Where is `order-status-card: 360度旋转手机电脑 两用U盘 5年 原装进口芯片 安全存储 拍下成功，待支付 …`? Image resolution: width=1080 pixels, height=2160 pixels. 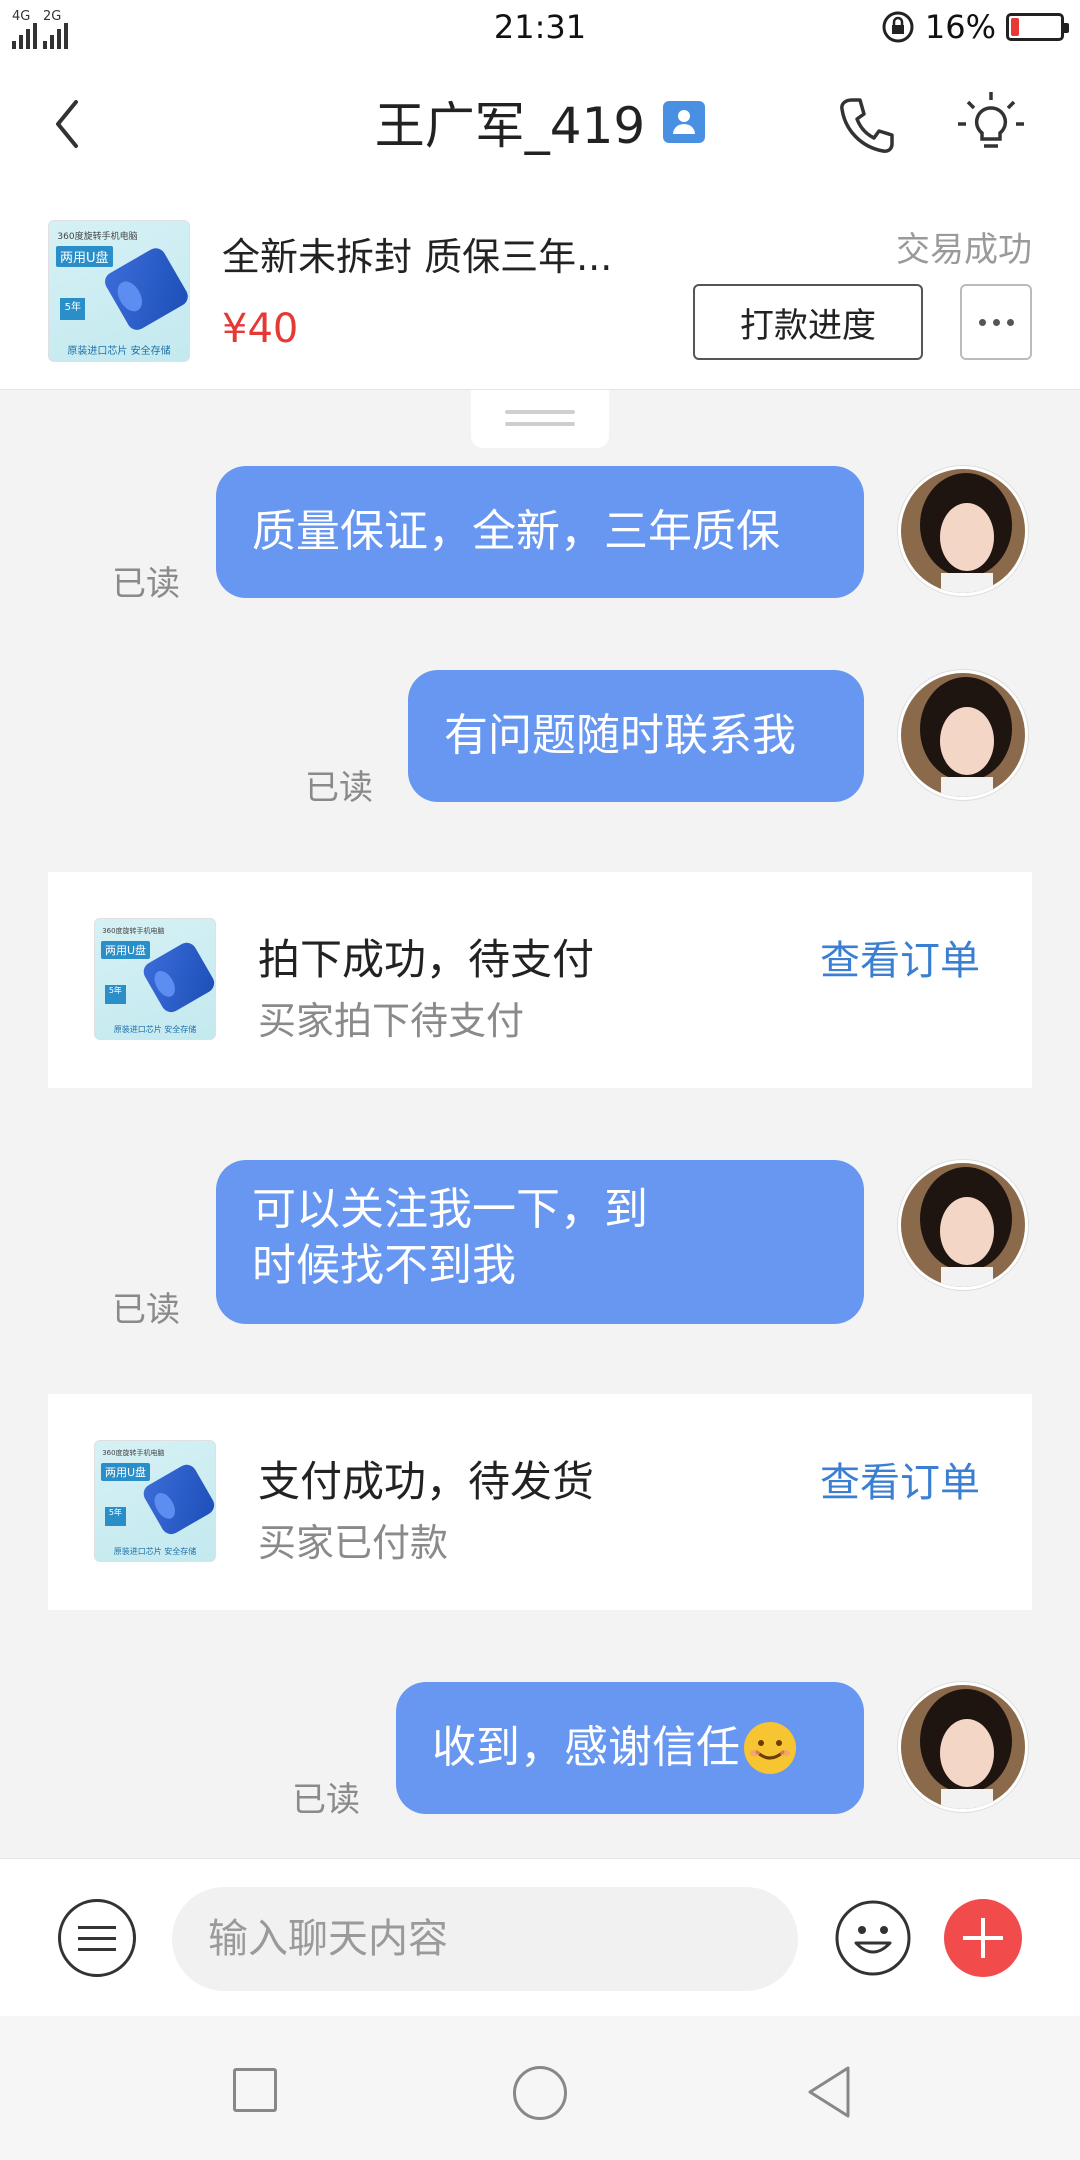 order-status-card: 360度旋转手机电脑 两用U盘 5年 原装进口芯片 安全存储 拍下成功，待支付 … is located at coordinates (540, 980).